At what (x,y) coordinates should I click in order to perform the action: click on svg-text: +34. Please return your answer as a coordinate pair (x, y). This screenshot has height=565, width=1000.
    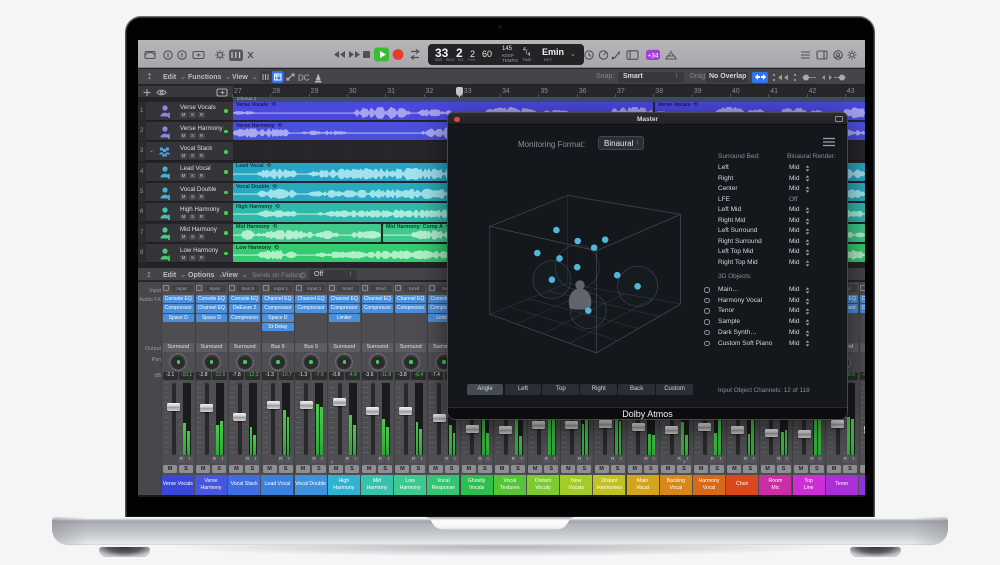
    Looking at the image, I should click on (652, 55).